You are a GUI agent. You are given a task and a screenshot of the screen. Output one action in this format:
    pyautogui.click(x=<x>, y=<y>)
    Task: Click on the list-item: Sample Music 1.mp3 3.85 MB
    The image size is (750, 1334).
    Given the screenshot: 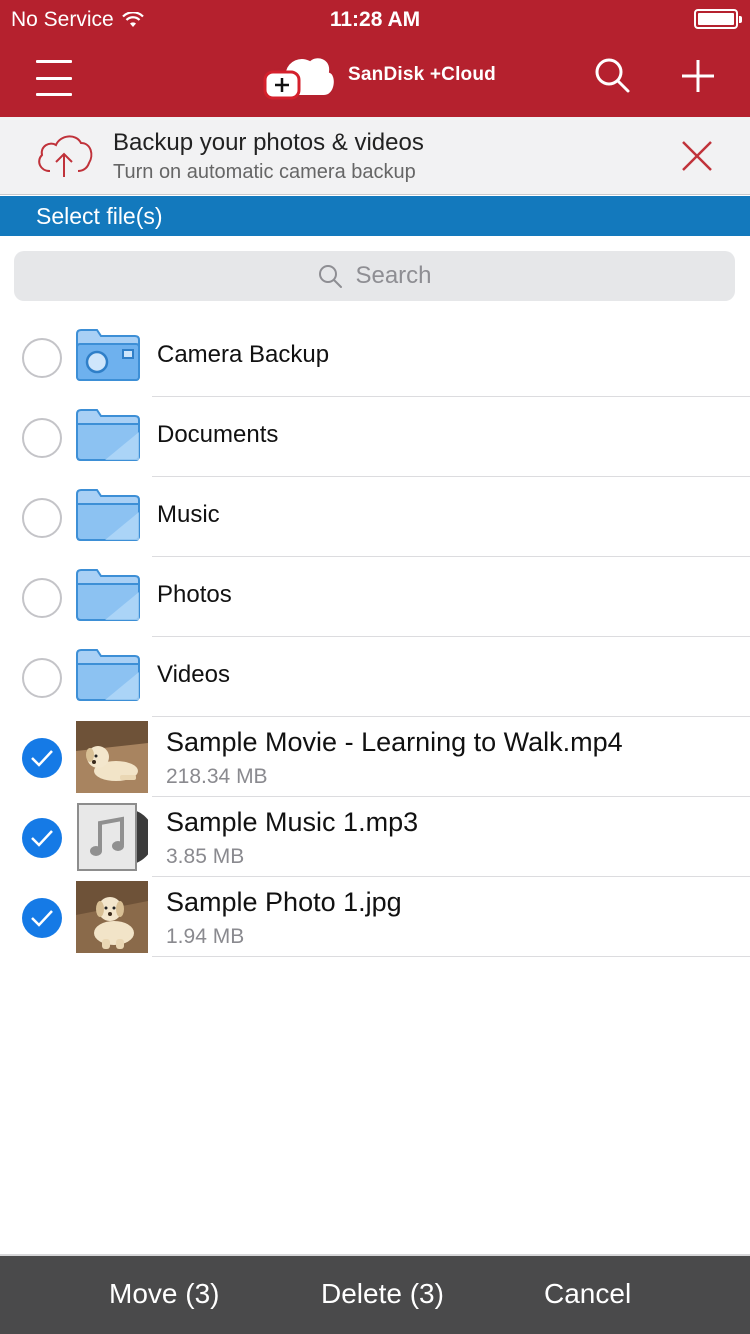 What is the action you would take?
    pyautogui.click(x=375, y=837)
    